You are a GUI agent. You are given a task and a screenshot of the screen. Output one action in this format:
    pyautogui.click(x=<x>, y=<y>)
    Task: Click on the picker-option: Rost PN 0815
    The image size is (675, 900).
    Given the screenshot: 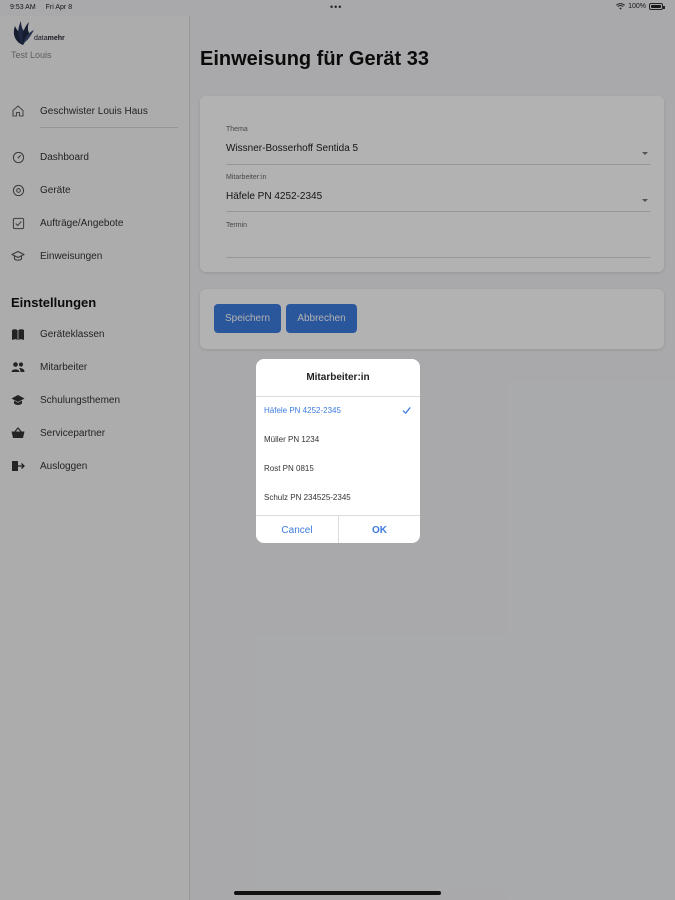 What is the action you would take?
    pyautogui.click(x=338, y=469)
    